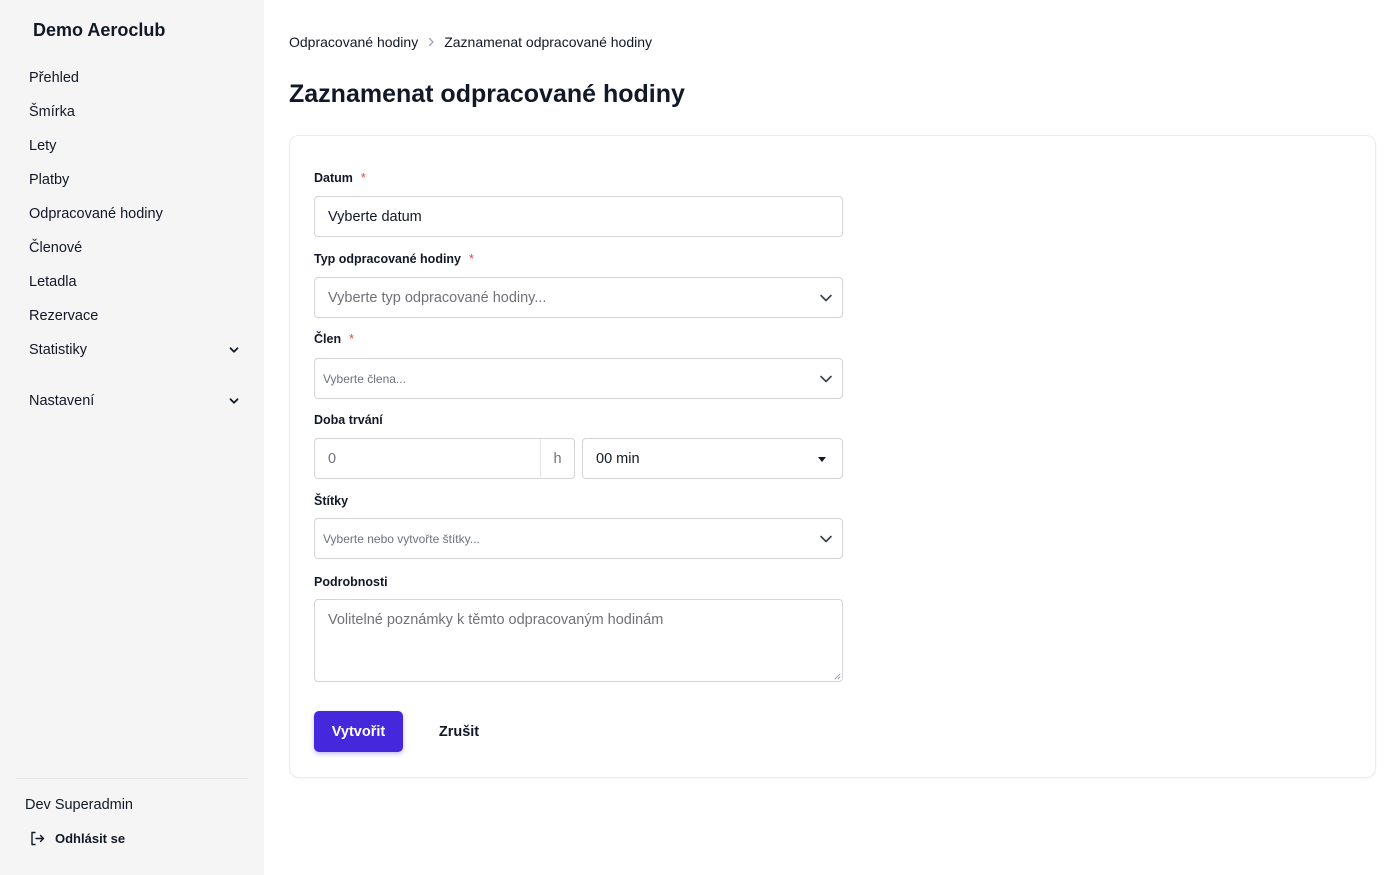 Image resolution: width=1400 pixels, height=875 pixels. Describe the element at coordinates (353, 42) in the screenshot. I see `breadcrumb-parent-link: Odpracované hodiny` at that location.